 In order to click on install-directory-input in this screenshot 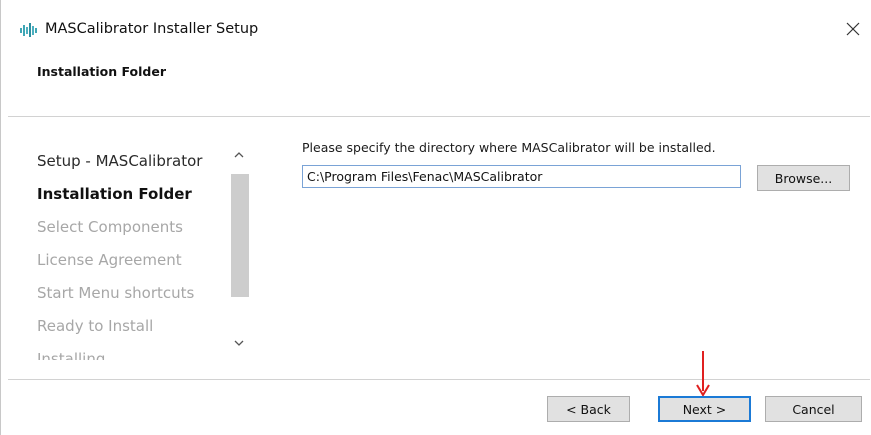, I will do `click(521, 176)`.